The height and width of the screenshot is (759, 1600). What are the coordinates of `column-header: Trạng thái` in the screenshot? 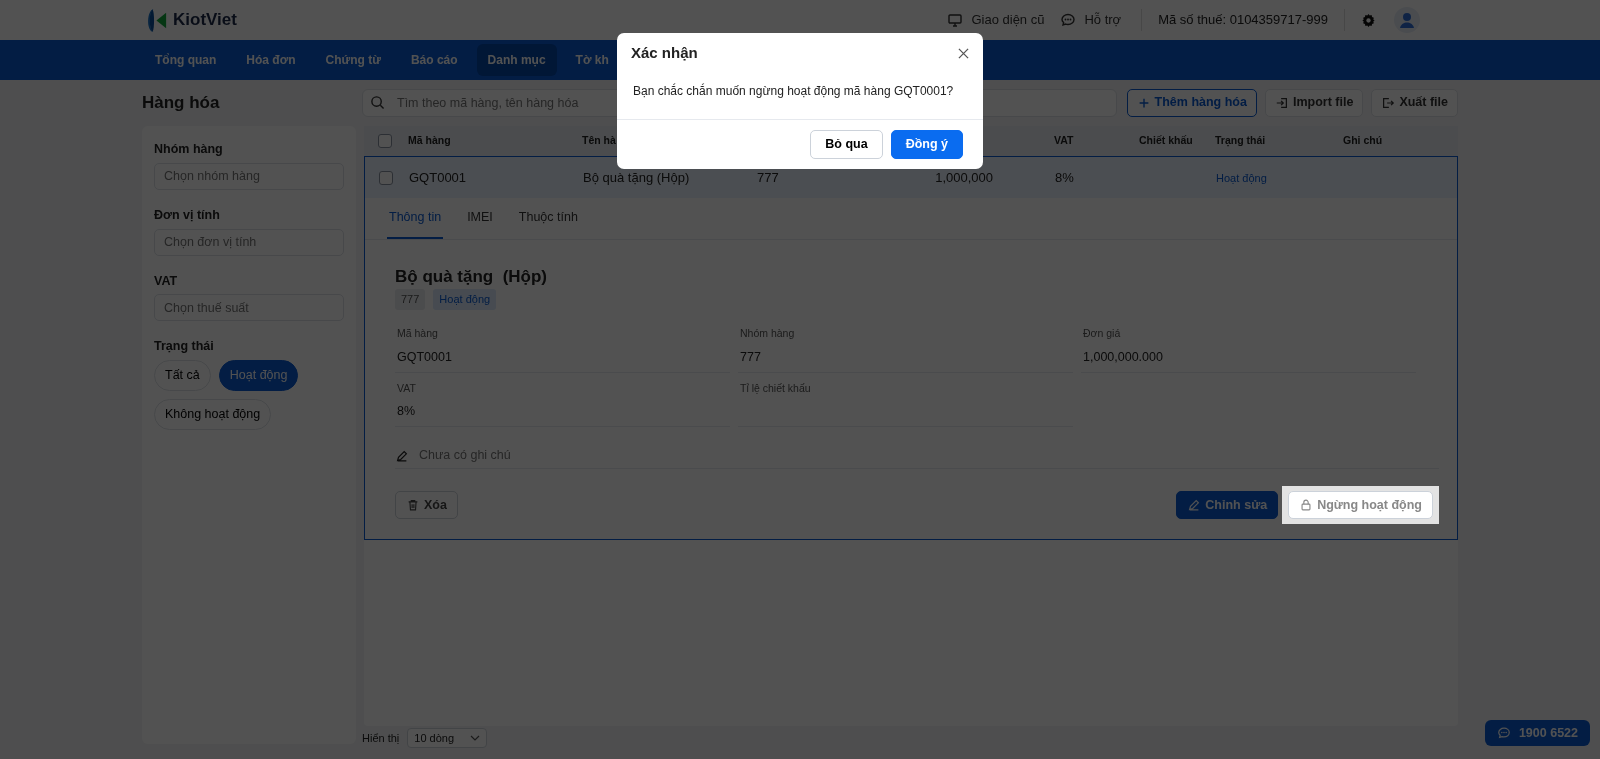 It's located at (1240, 140).